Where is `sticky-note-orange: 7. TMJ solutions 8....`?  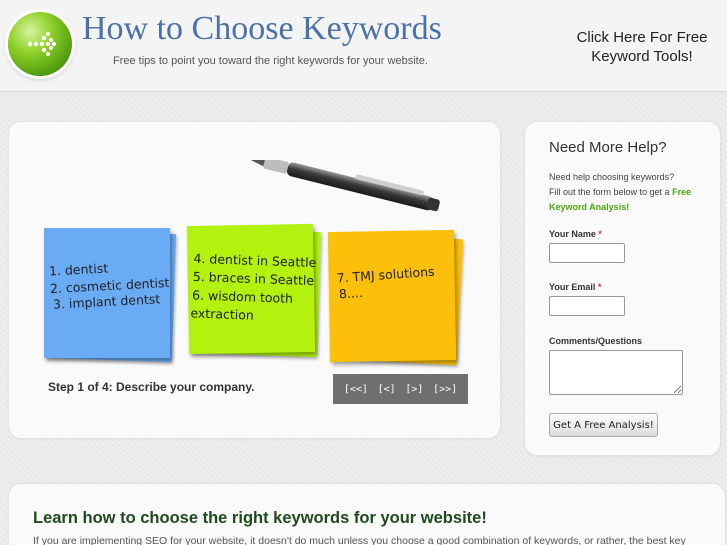 sticky-note-orange: 7. TMJ solutions 8.... is located at coordinates (392, 296).